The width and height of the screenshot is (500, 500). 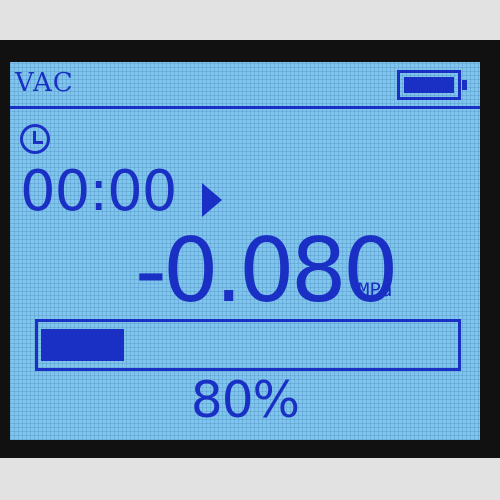 I want to click on battery-fill, so click(x=429, y=85).